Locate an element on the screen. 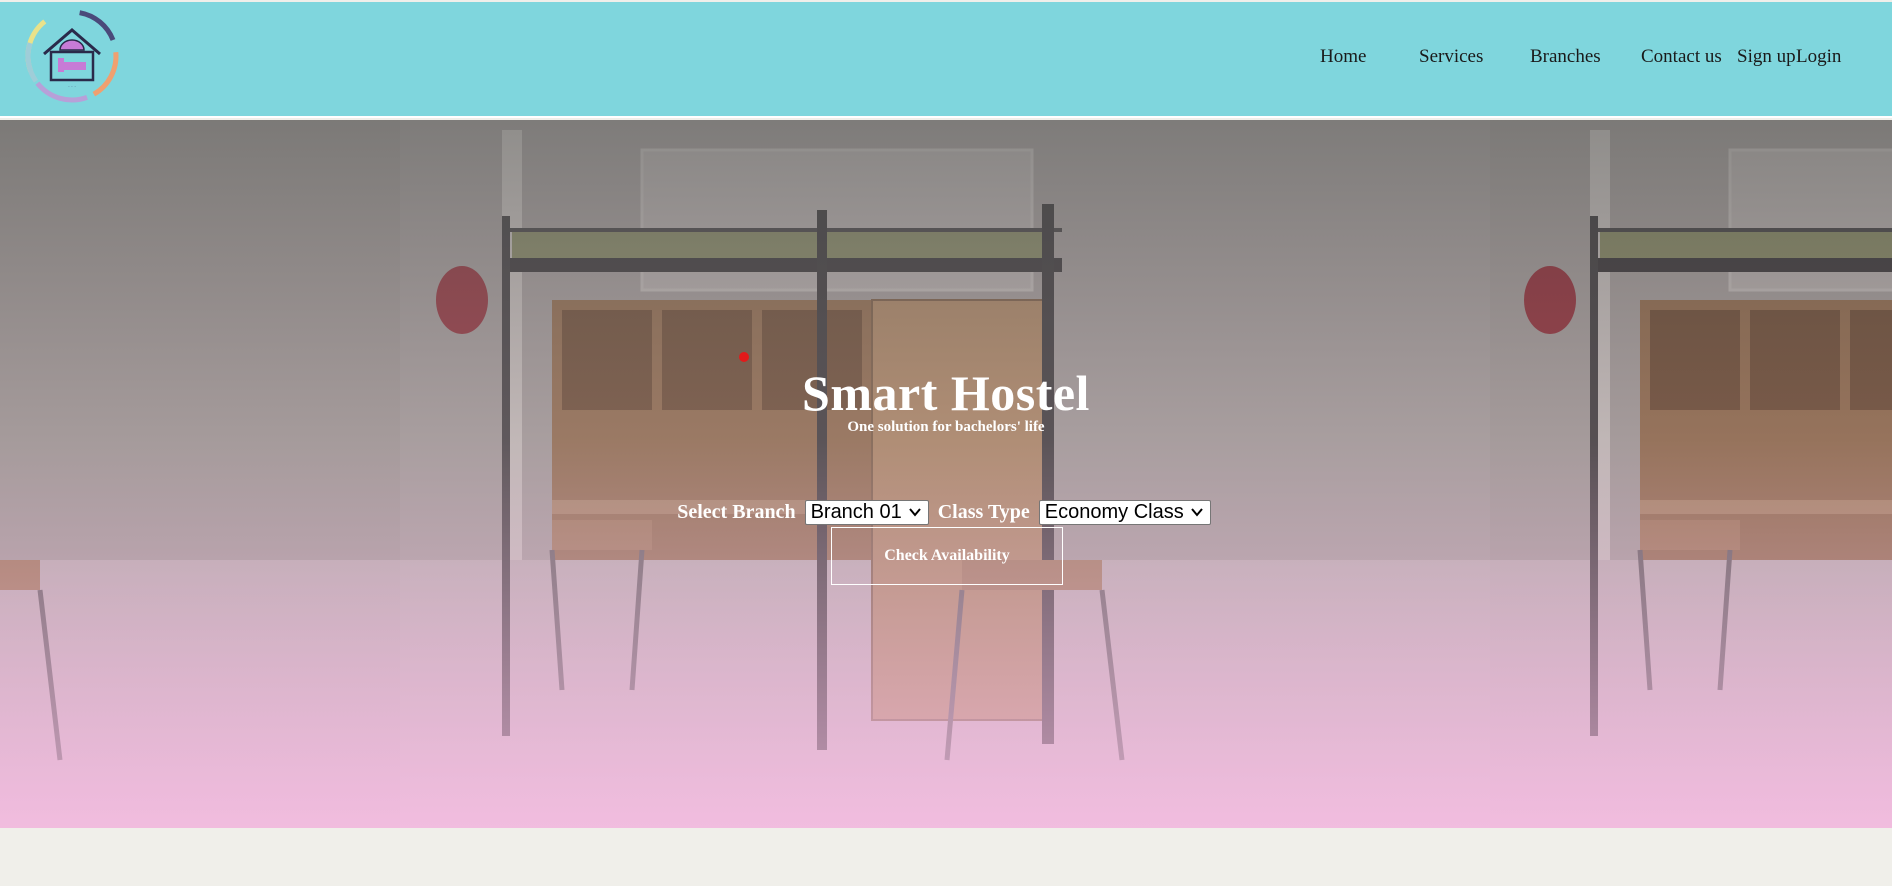 Image resolution: width=1892 pixels, height=886 pixels. class-type-select: Economy Class is located at coordinates (1124, 512).